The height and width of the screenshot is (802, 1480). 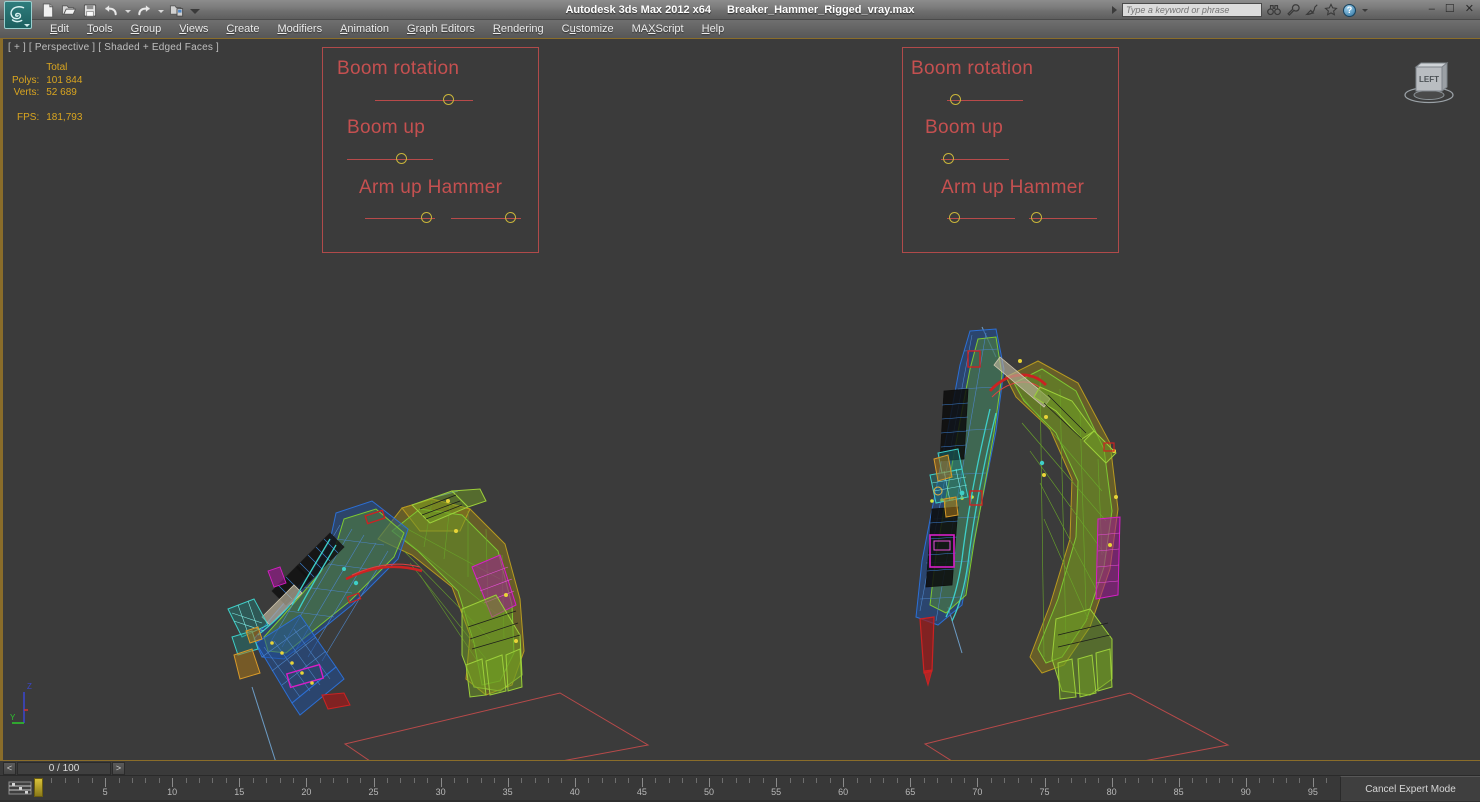 I want to click on time-slider-row: < 0 / 100 >, so click(x=740, y=767).